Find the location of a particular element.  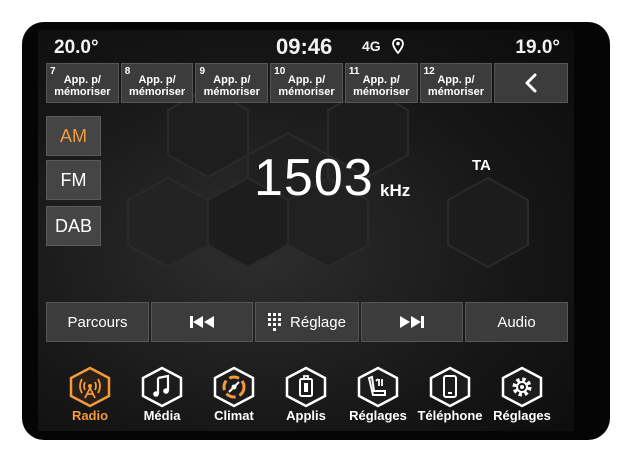

band-dab-button: DAB is located at coordinates (73, 226).